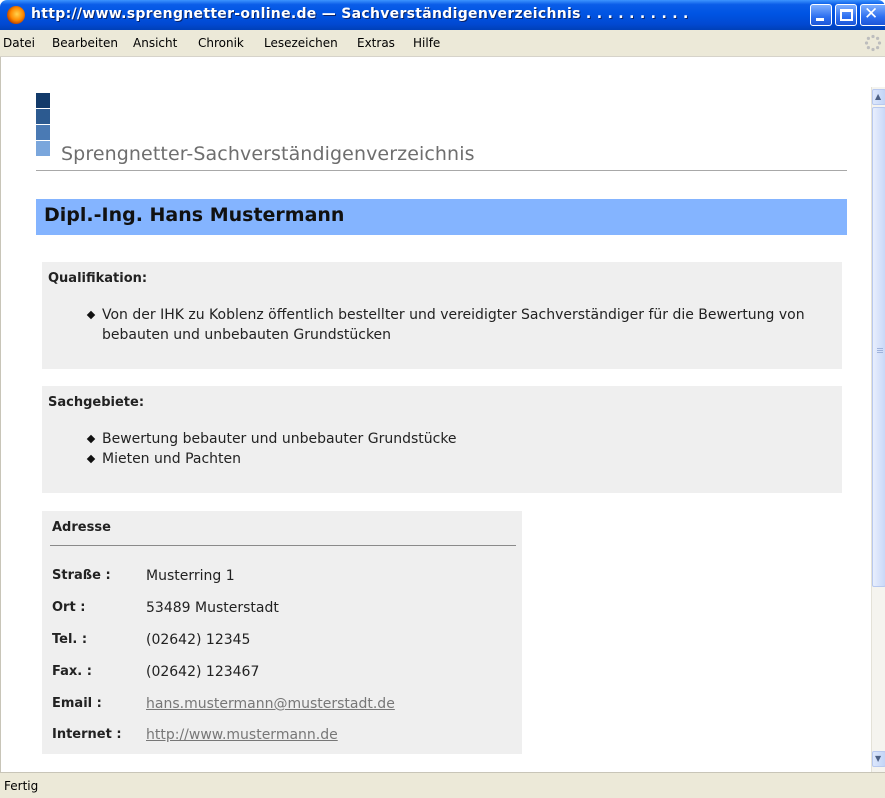 Image resolution: width=885 pixels, height=798 pixels. I want to click on status-text: Fertig, so click(21, 786).